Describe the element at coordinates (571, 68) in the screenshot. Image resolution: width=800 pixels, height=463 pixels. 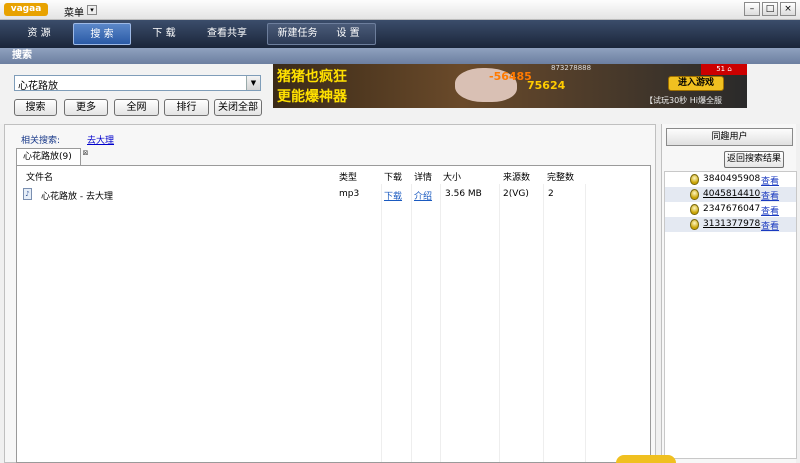
I see `ad-player-id: 873278888` at that location.